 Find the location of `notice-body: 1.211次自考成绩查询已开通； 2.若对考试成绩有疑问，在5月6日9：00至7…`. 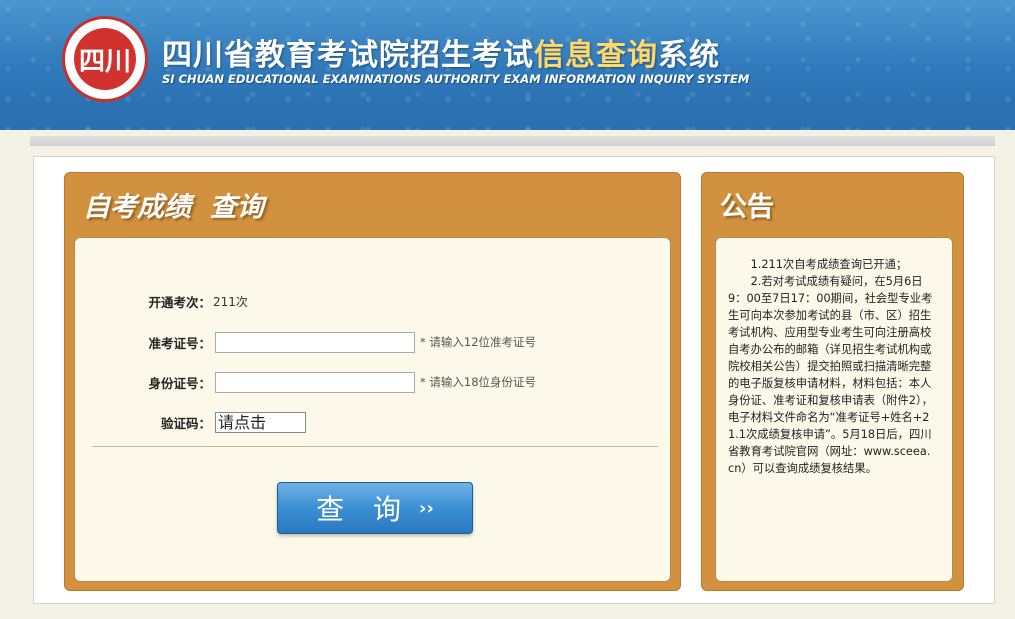

notice-body: 1.211次自考成绩查询已开通； 2.若对考试成绩有疑问，在5月6日9：00至7… is located at coordinates (834, 409).